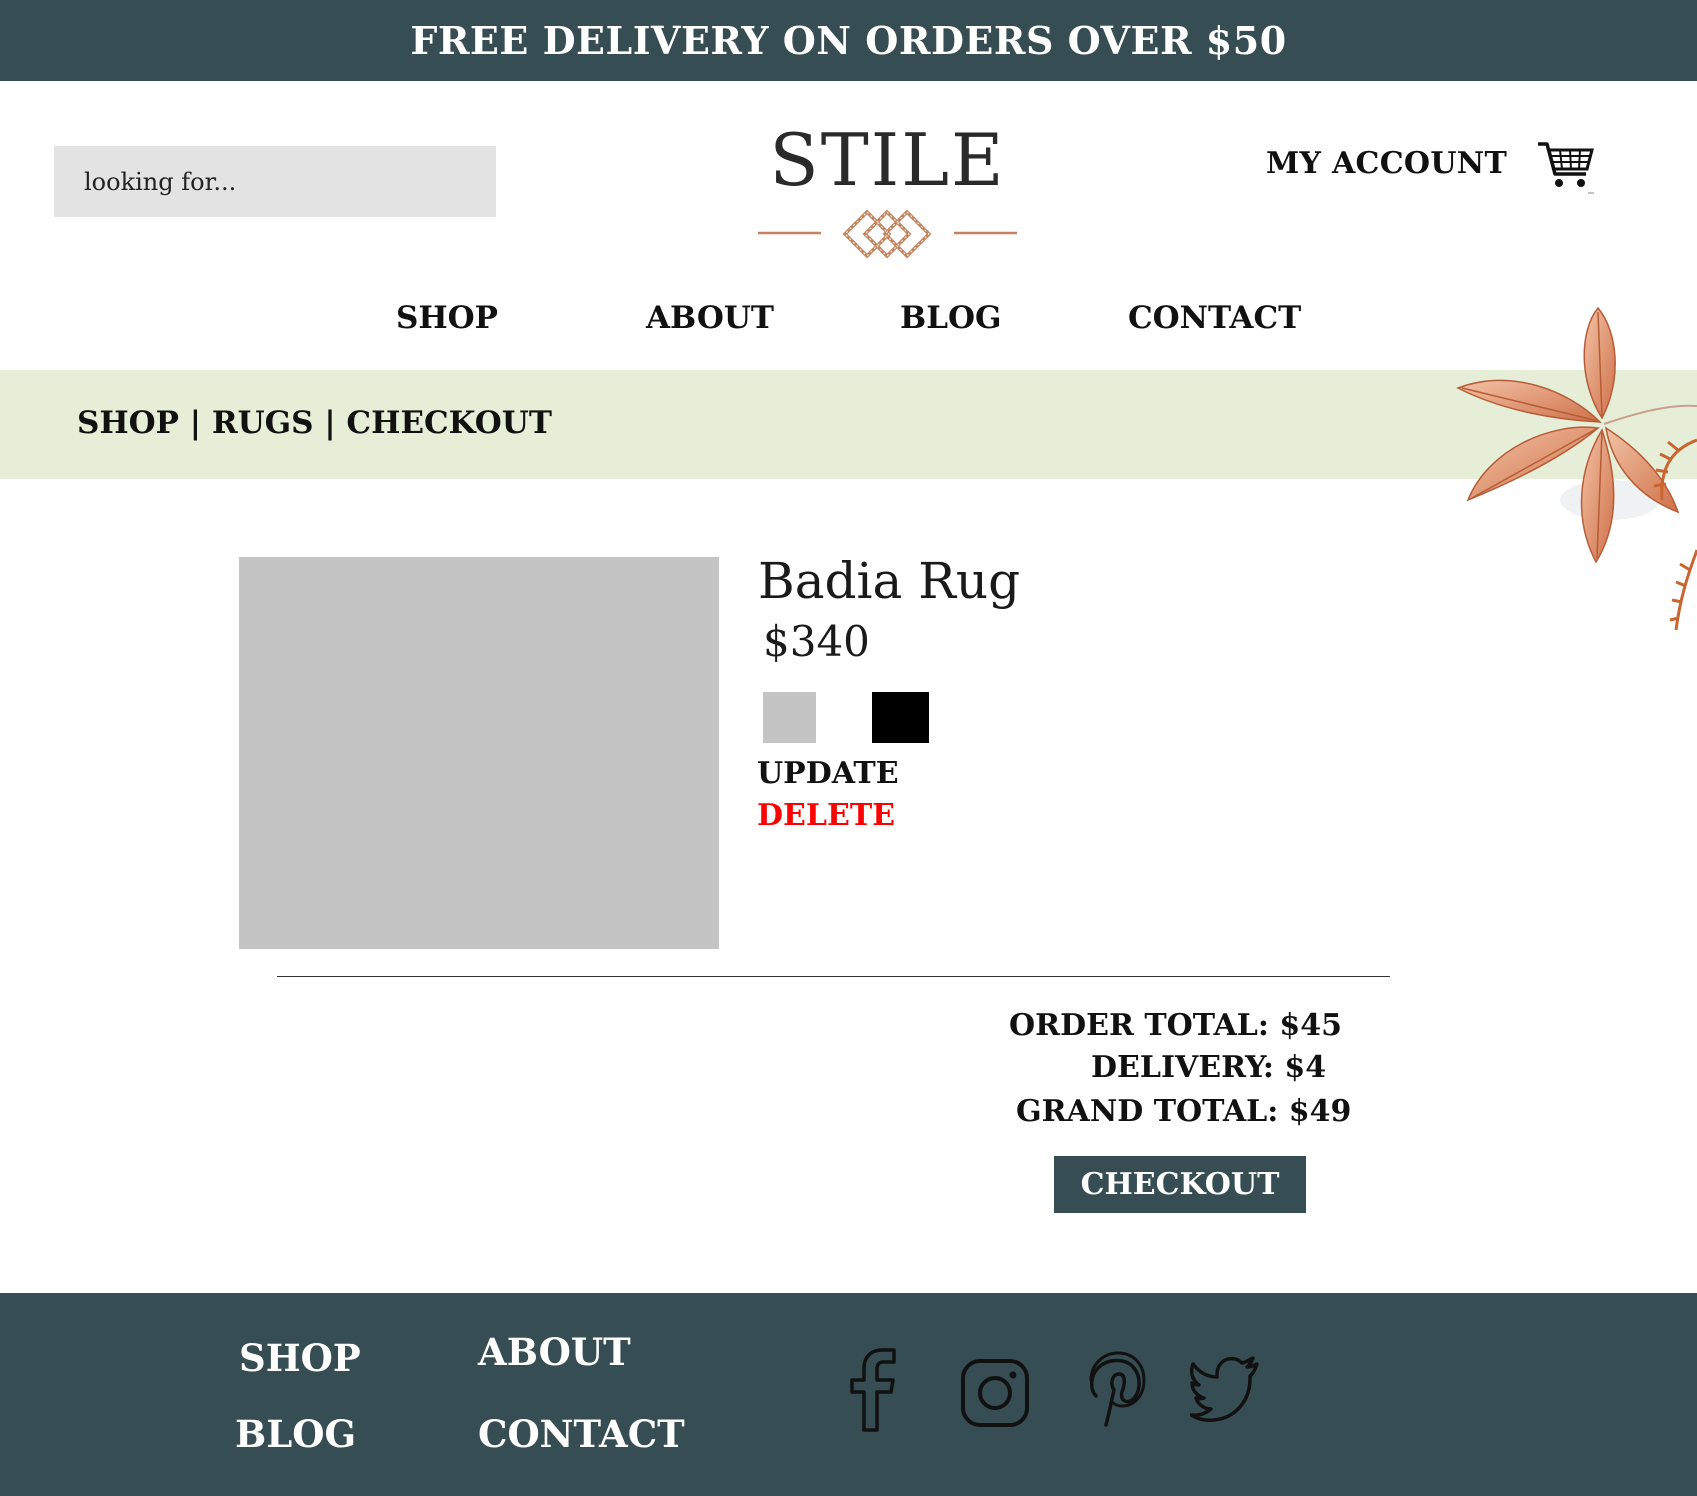 The height and width of the screenshot is (1496, 1697). What do you see at coordinates (1576, 468) in the screenshot?
I see `leaf-decoration-icon` at bounding box center [1576, 468].